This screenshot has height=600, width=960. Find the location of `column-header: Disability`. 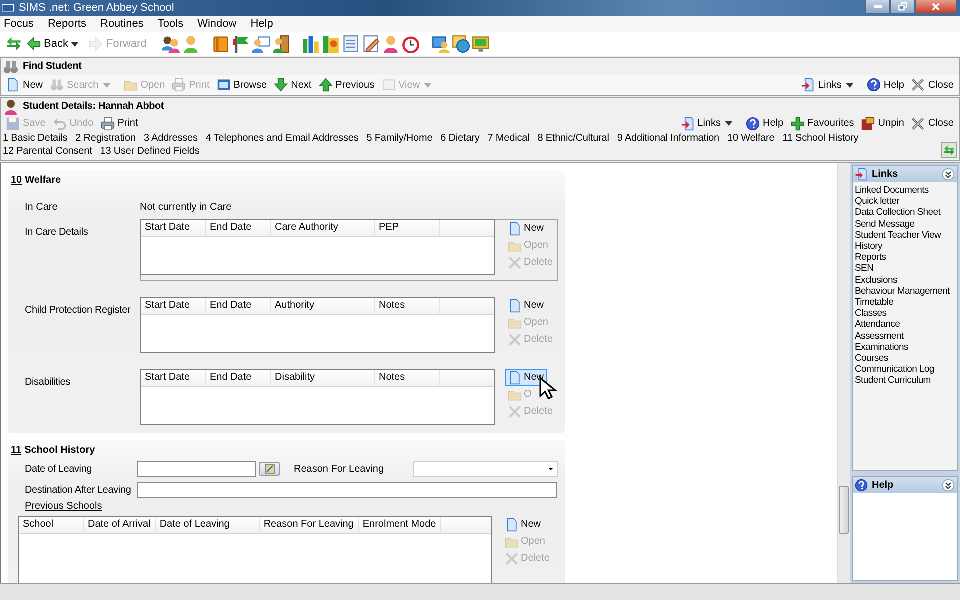

column-header: Disability is located at coordinates (323, 378).